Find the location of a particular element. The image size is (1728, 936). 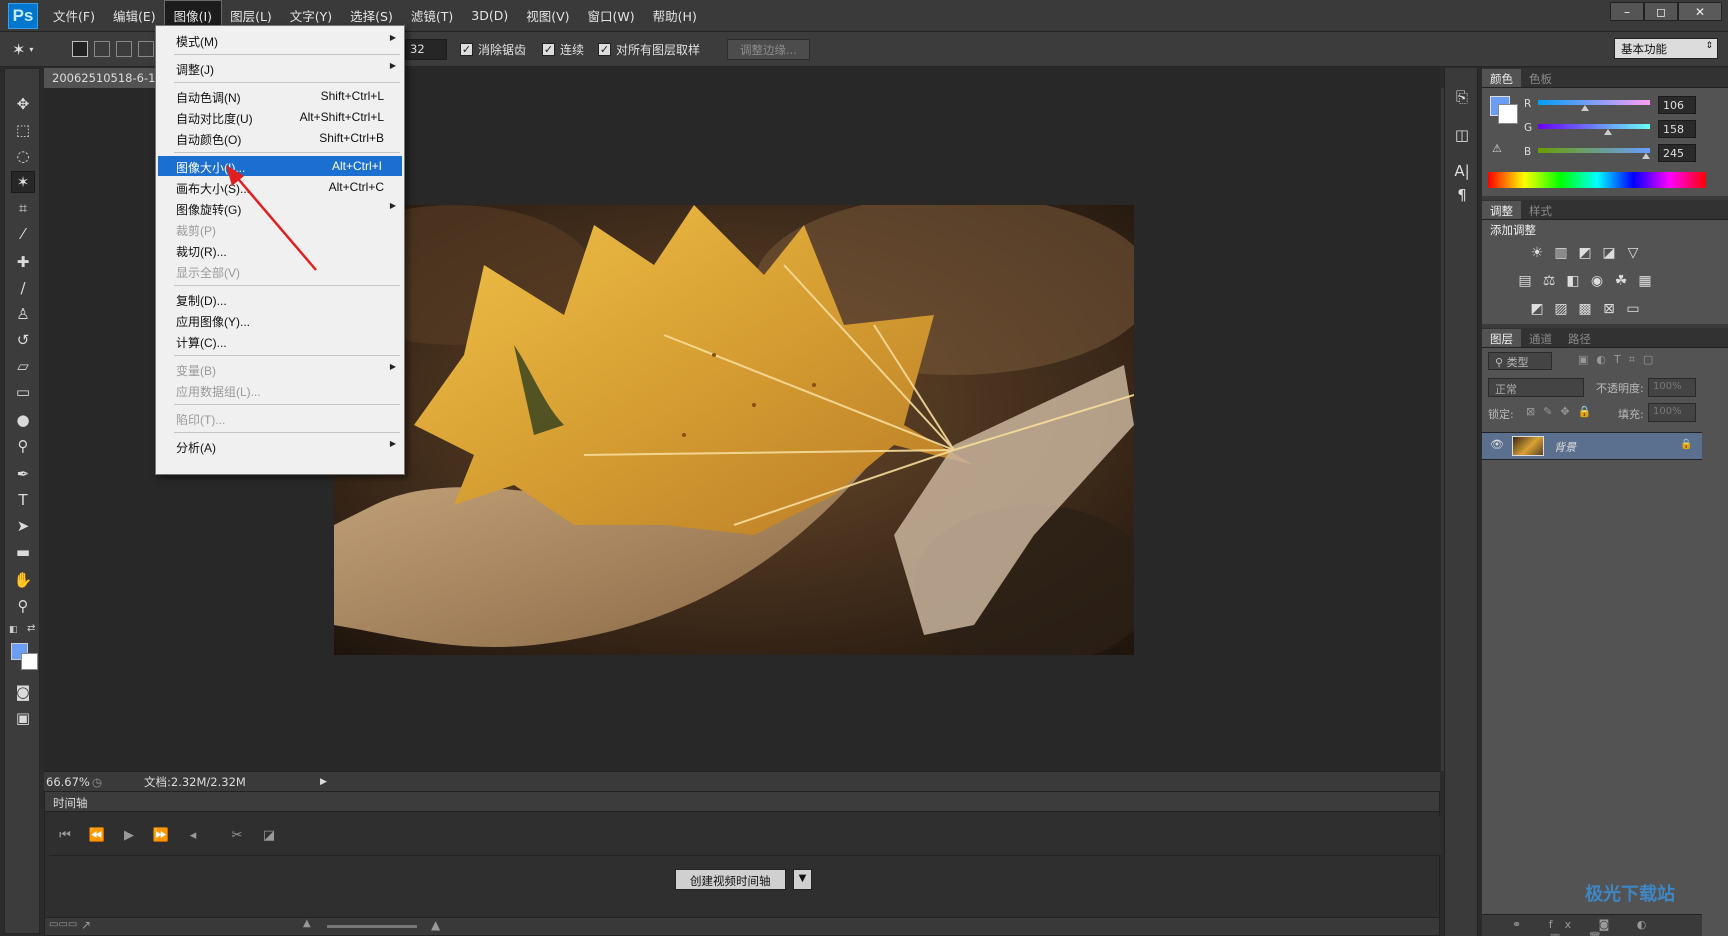

posterize-icon: ▨ is located at coordinates (1561, 309).